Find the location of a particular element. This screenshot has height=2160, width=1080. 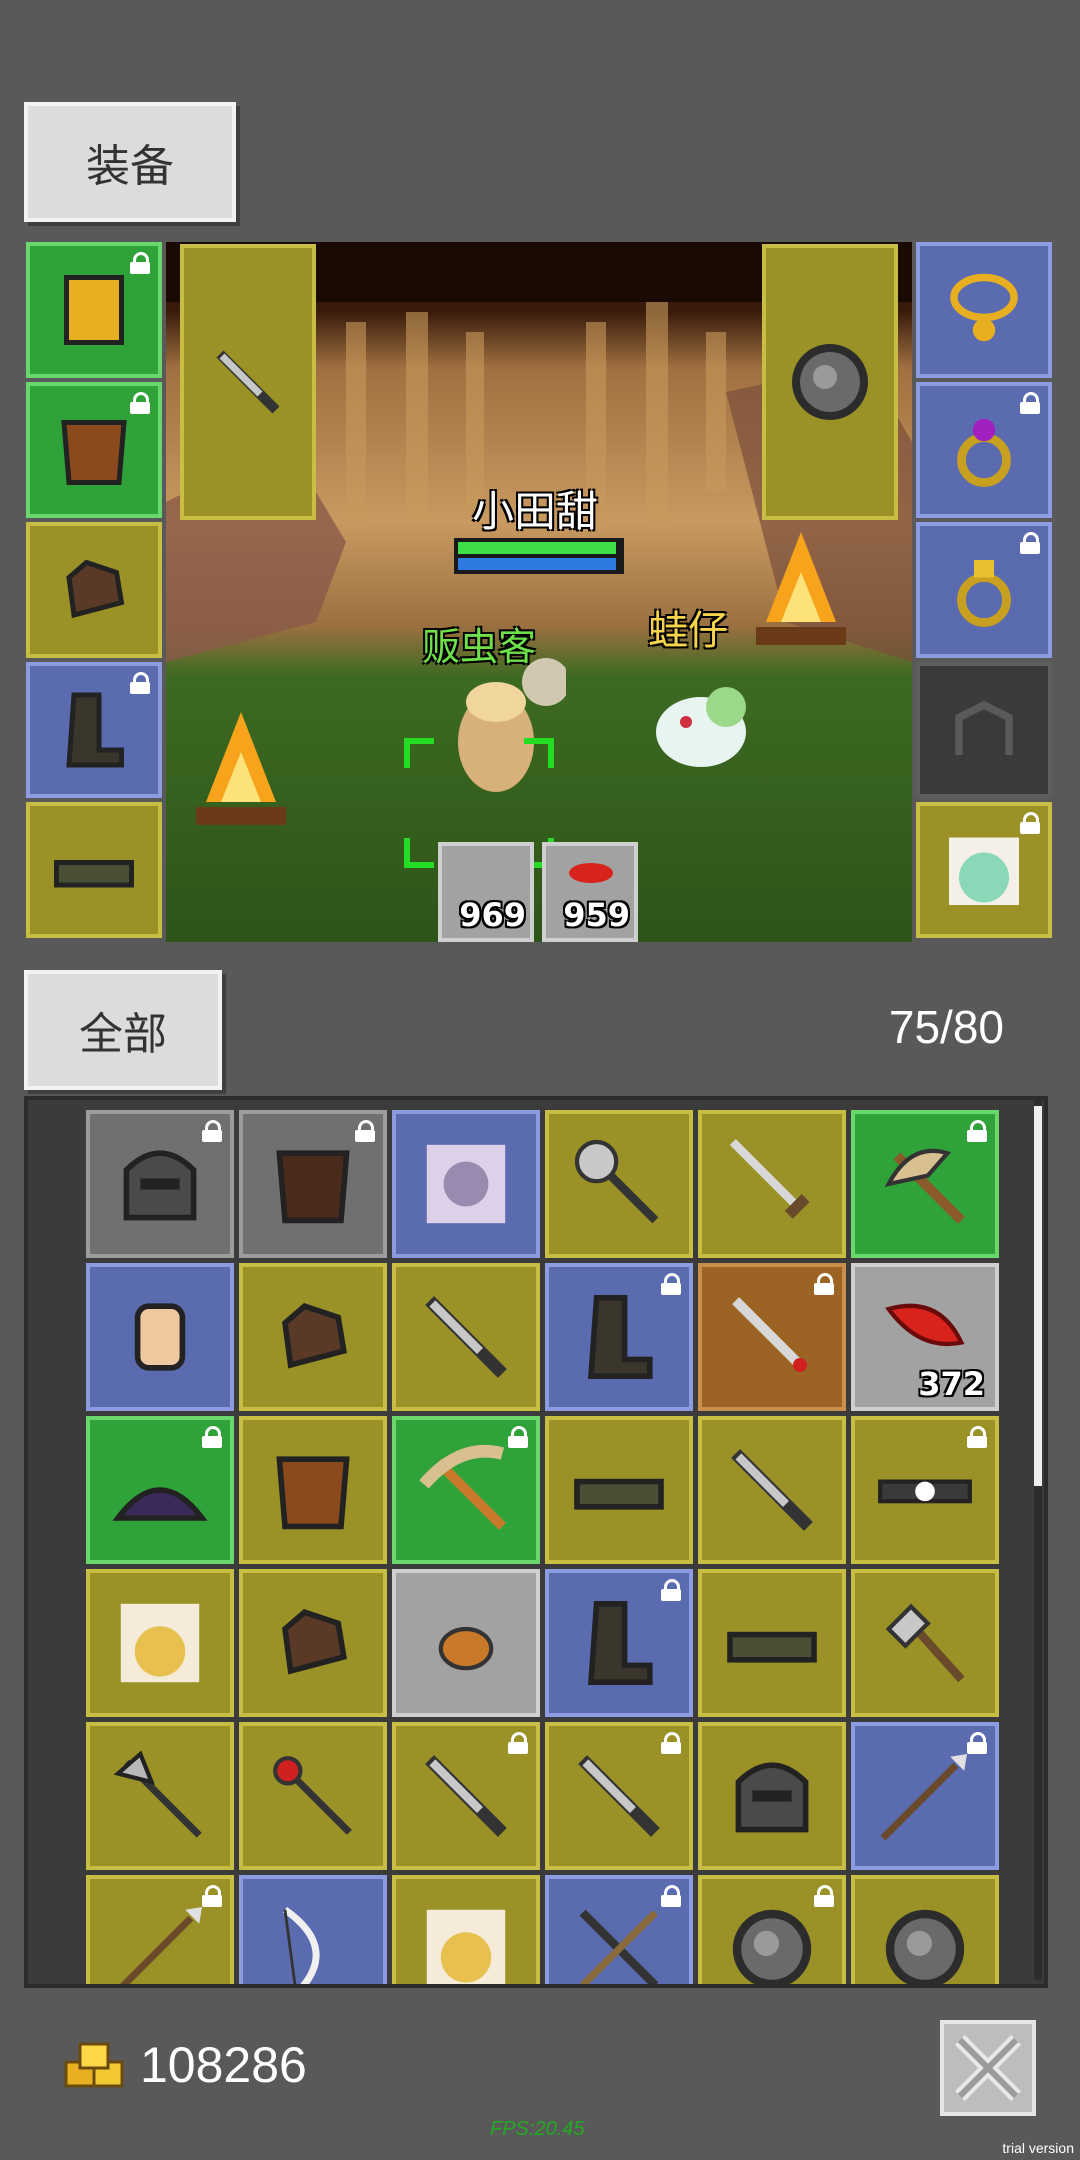

axe-small-icon is located at coordinates (925, 1643).